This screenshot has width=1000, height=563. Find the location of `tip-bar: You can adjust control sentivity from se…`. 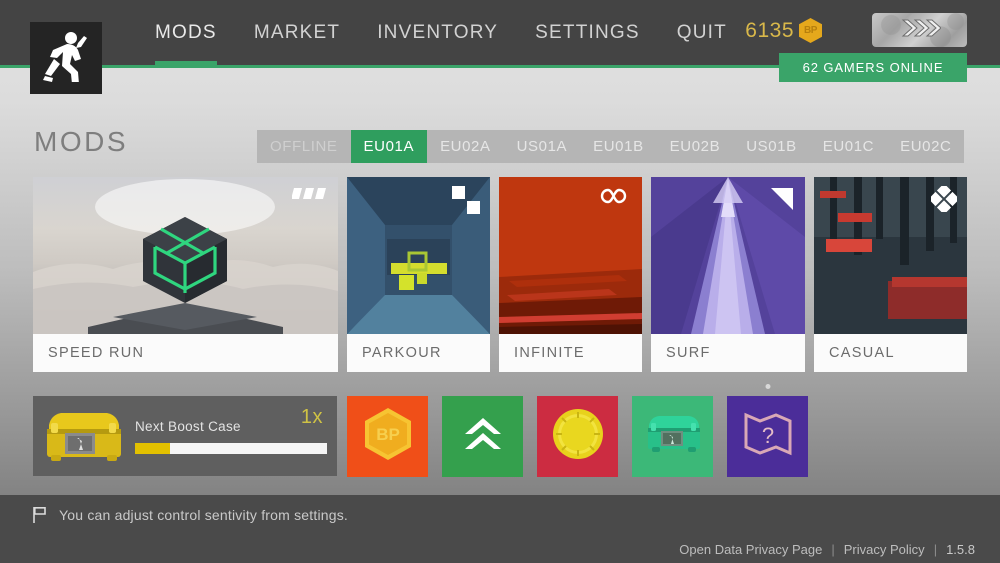

tip-bar: You can adjust control sentivity from se… is located at coordinates (500, 515).